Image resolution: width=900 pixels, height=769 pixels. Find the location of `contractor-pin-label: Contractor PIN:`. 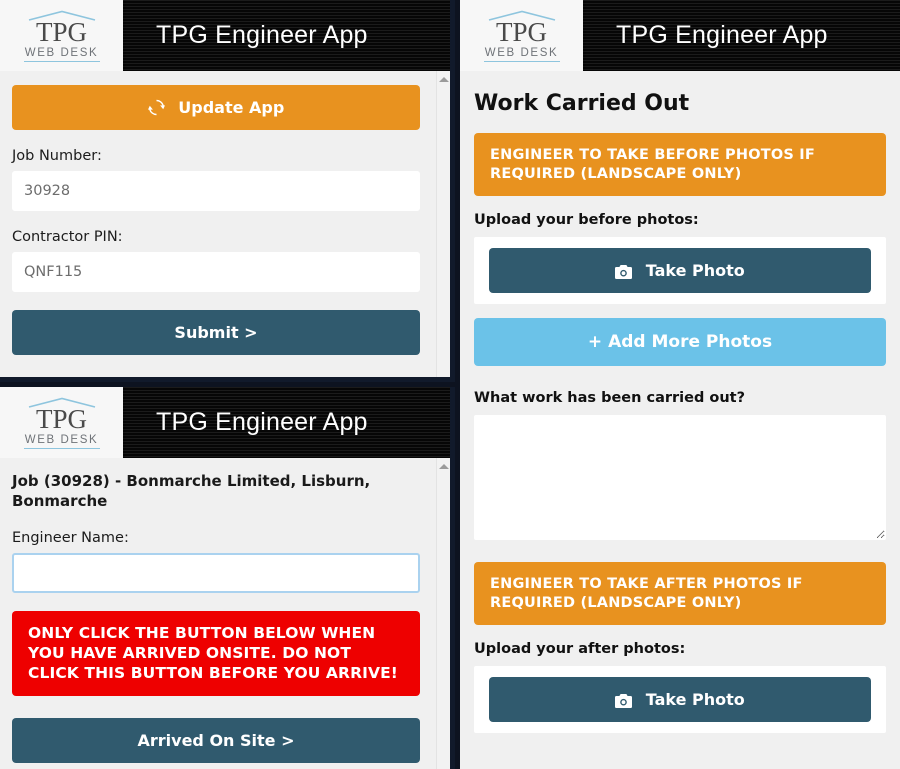

contractor-pin-label: Contractor PIN: is located at coordinates (67, 237).